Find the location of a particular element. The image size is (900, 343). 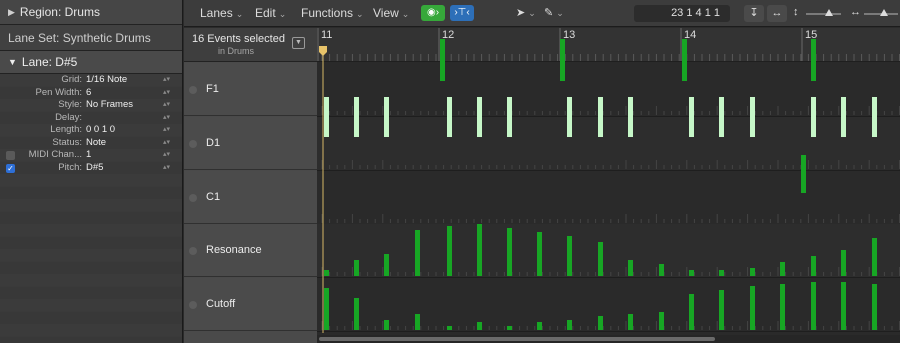

horizontal-zoom-knob is located at coordinates (884, 12).